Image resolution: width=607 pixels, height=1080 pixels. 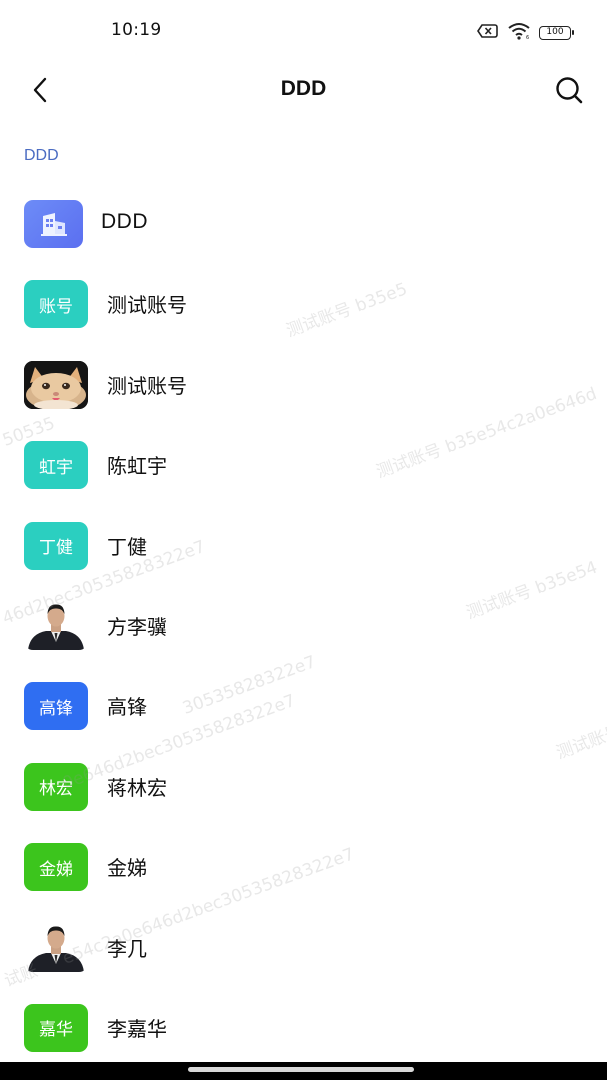 I want to click on list-item: 测试账号, so click(x=303, y=384).